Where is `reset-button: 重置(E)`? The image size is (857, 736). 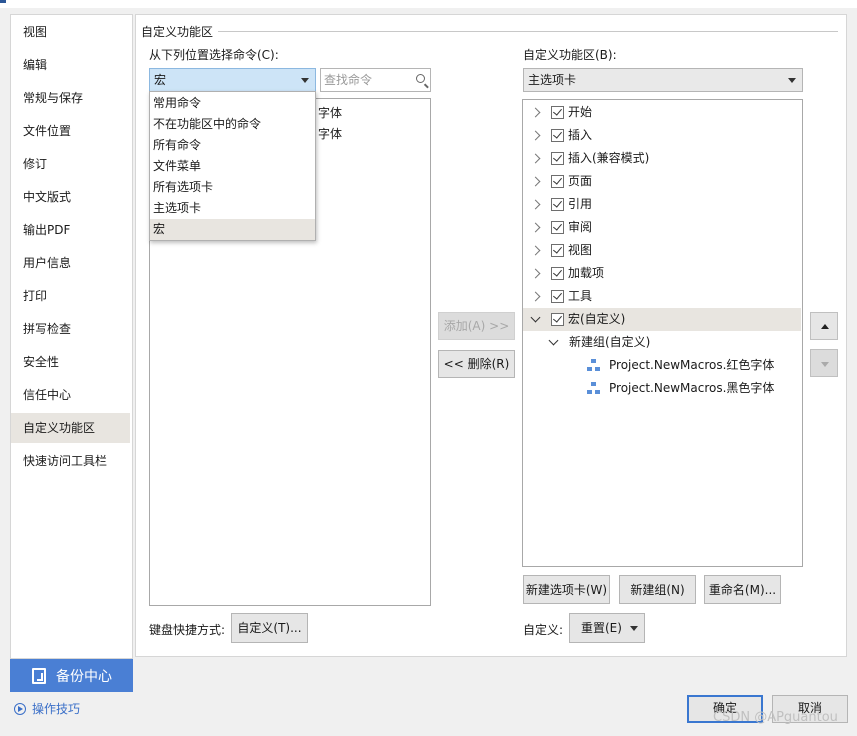 reset-button: 重置(E) is located at coordinates (607, 628).